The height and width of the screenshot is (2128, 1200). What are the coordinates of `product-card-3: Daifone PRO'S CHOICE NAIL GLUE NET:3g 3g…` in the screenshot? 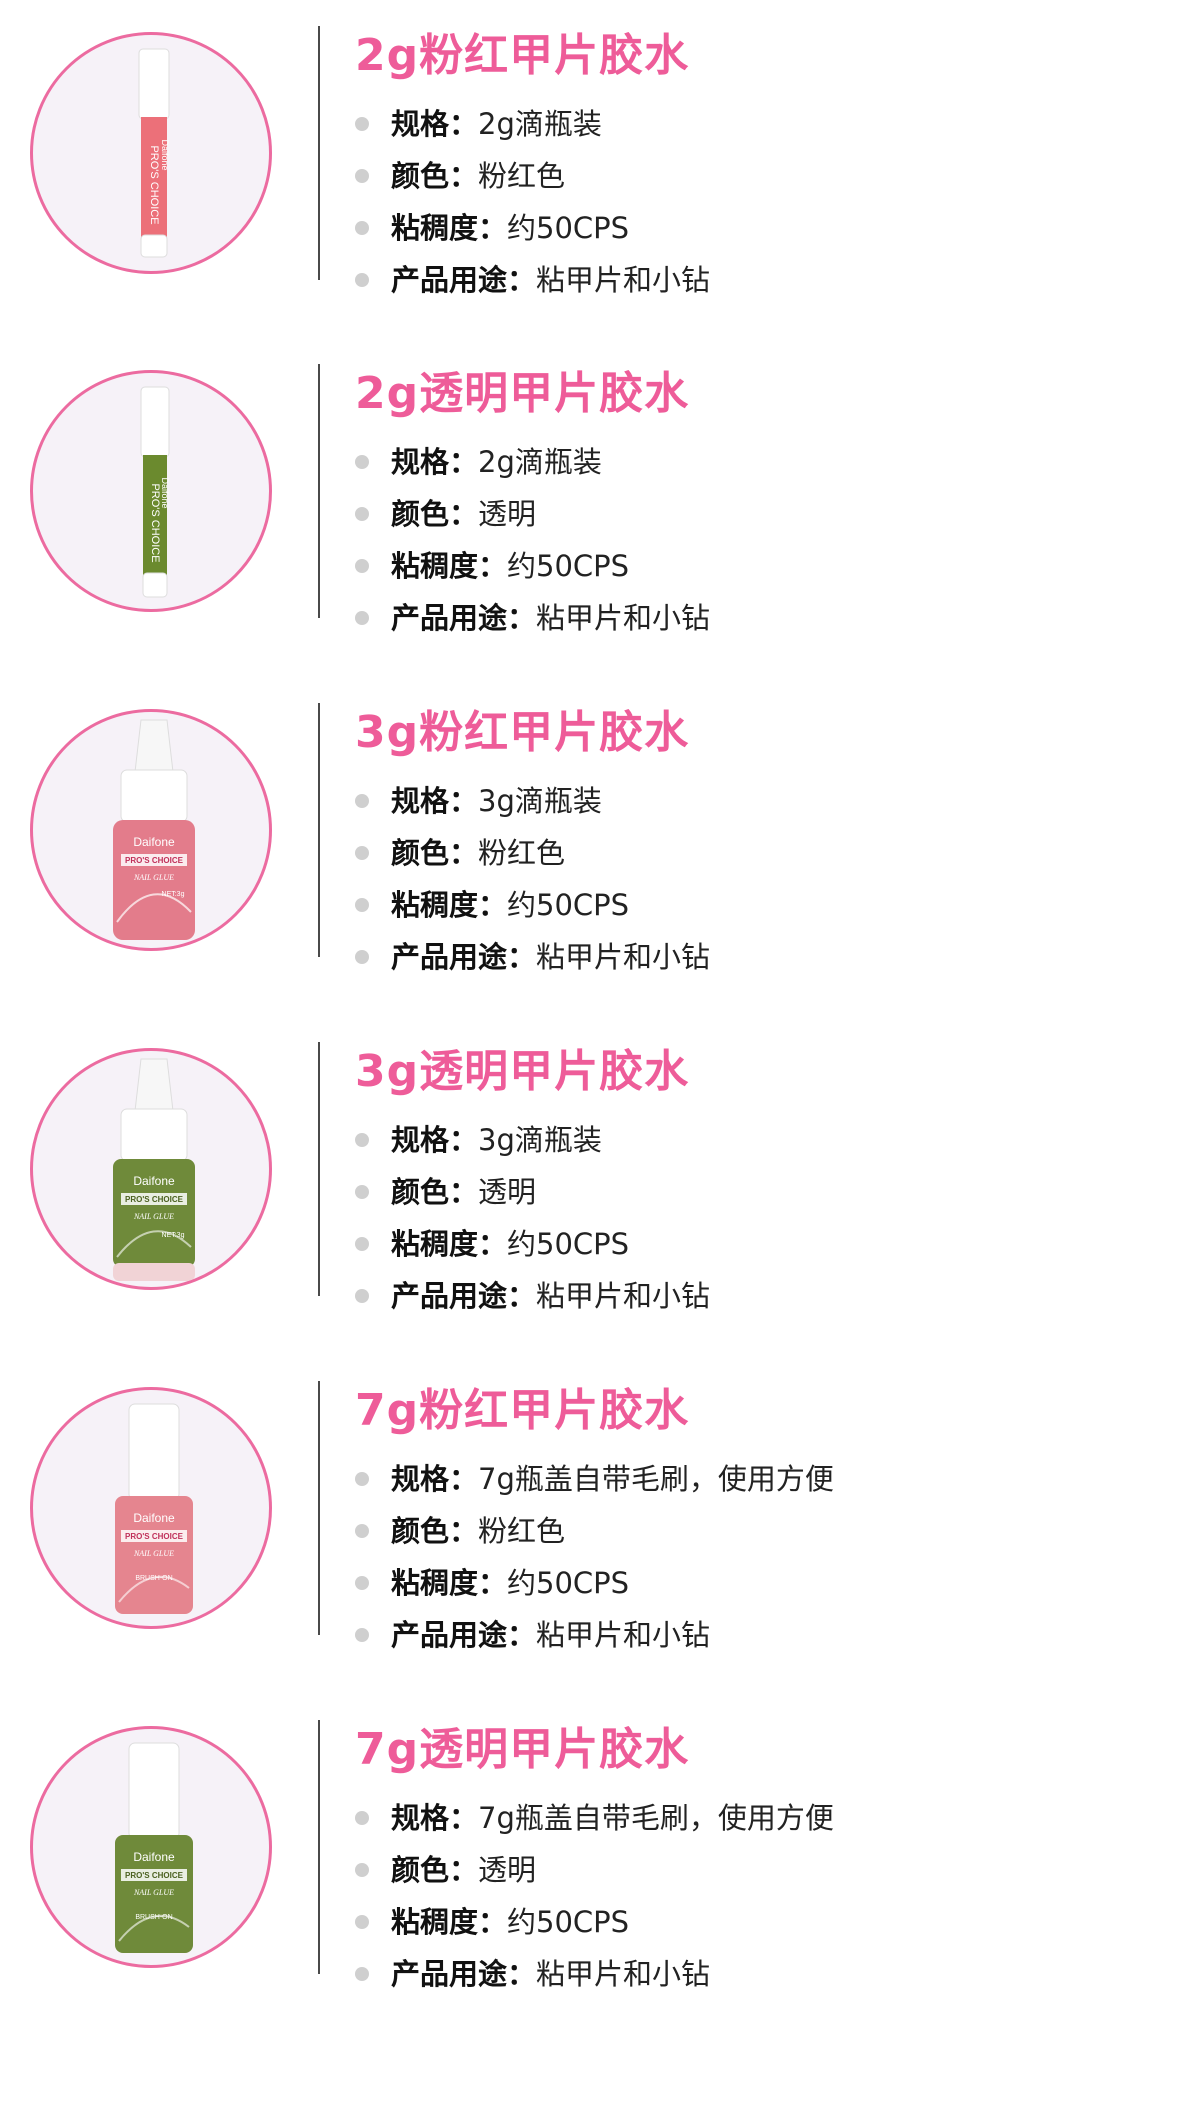 It's located at (600, 856).